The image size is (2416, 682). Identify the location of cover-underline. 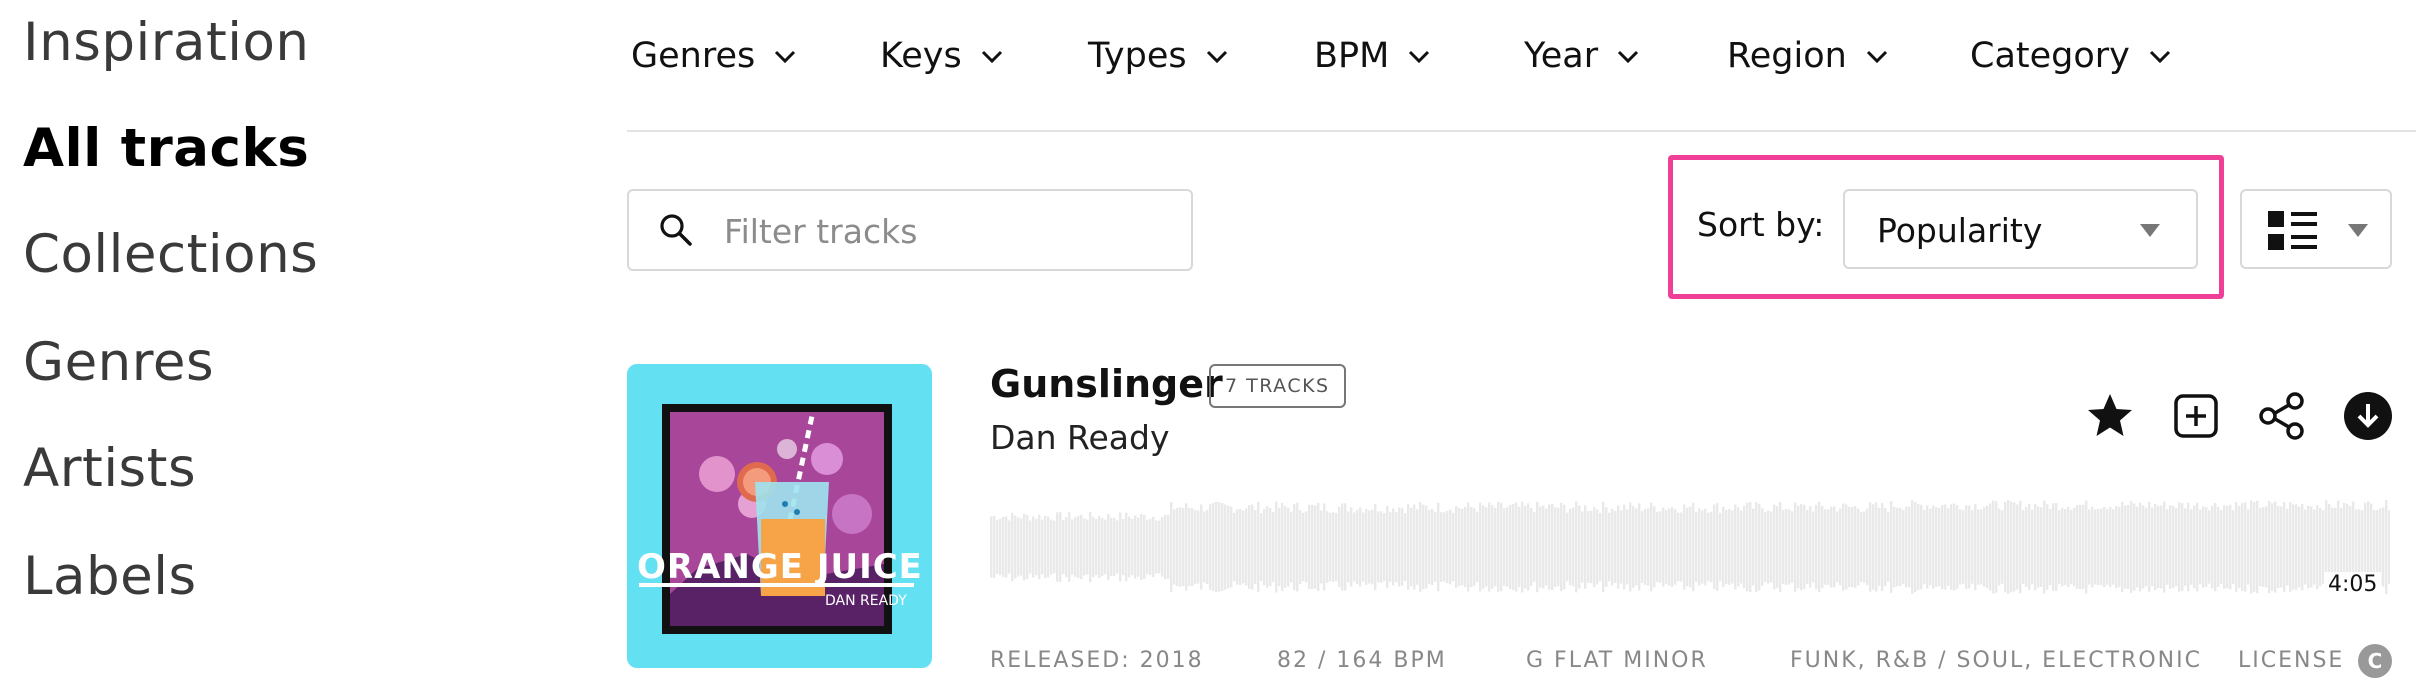
(776, 585).